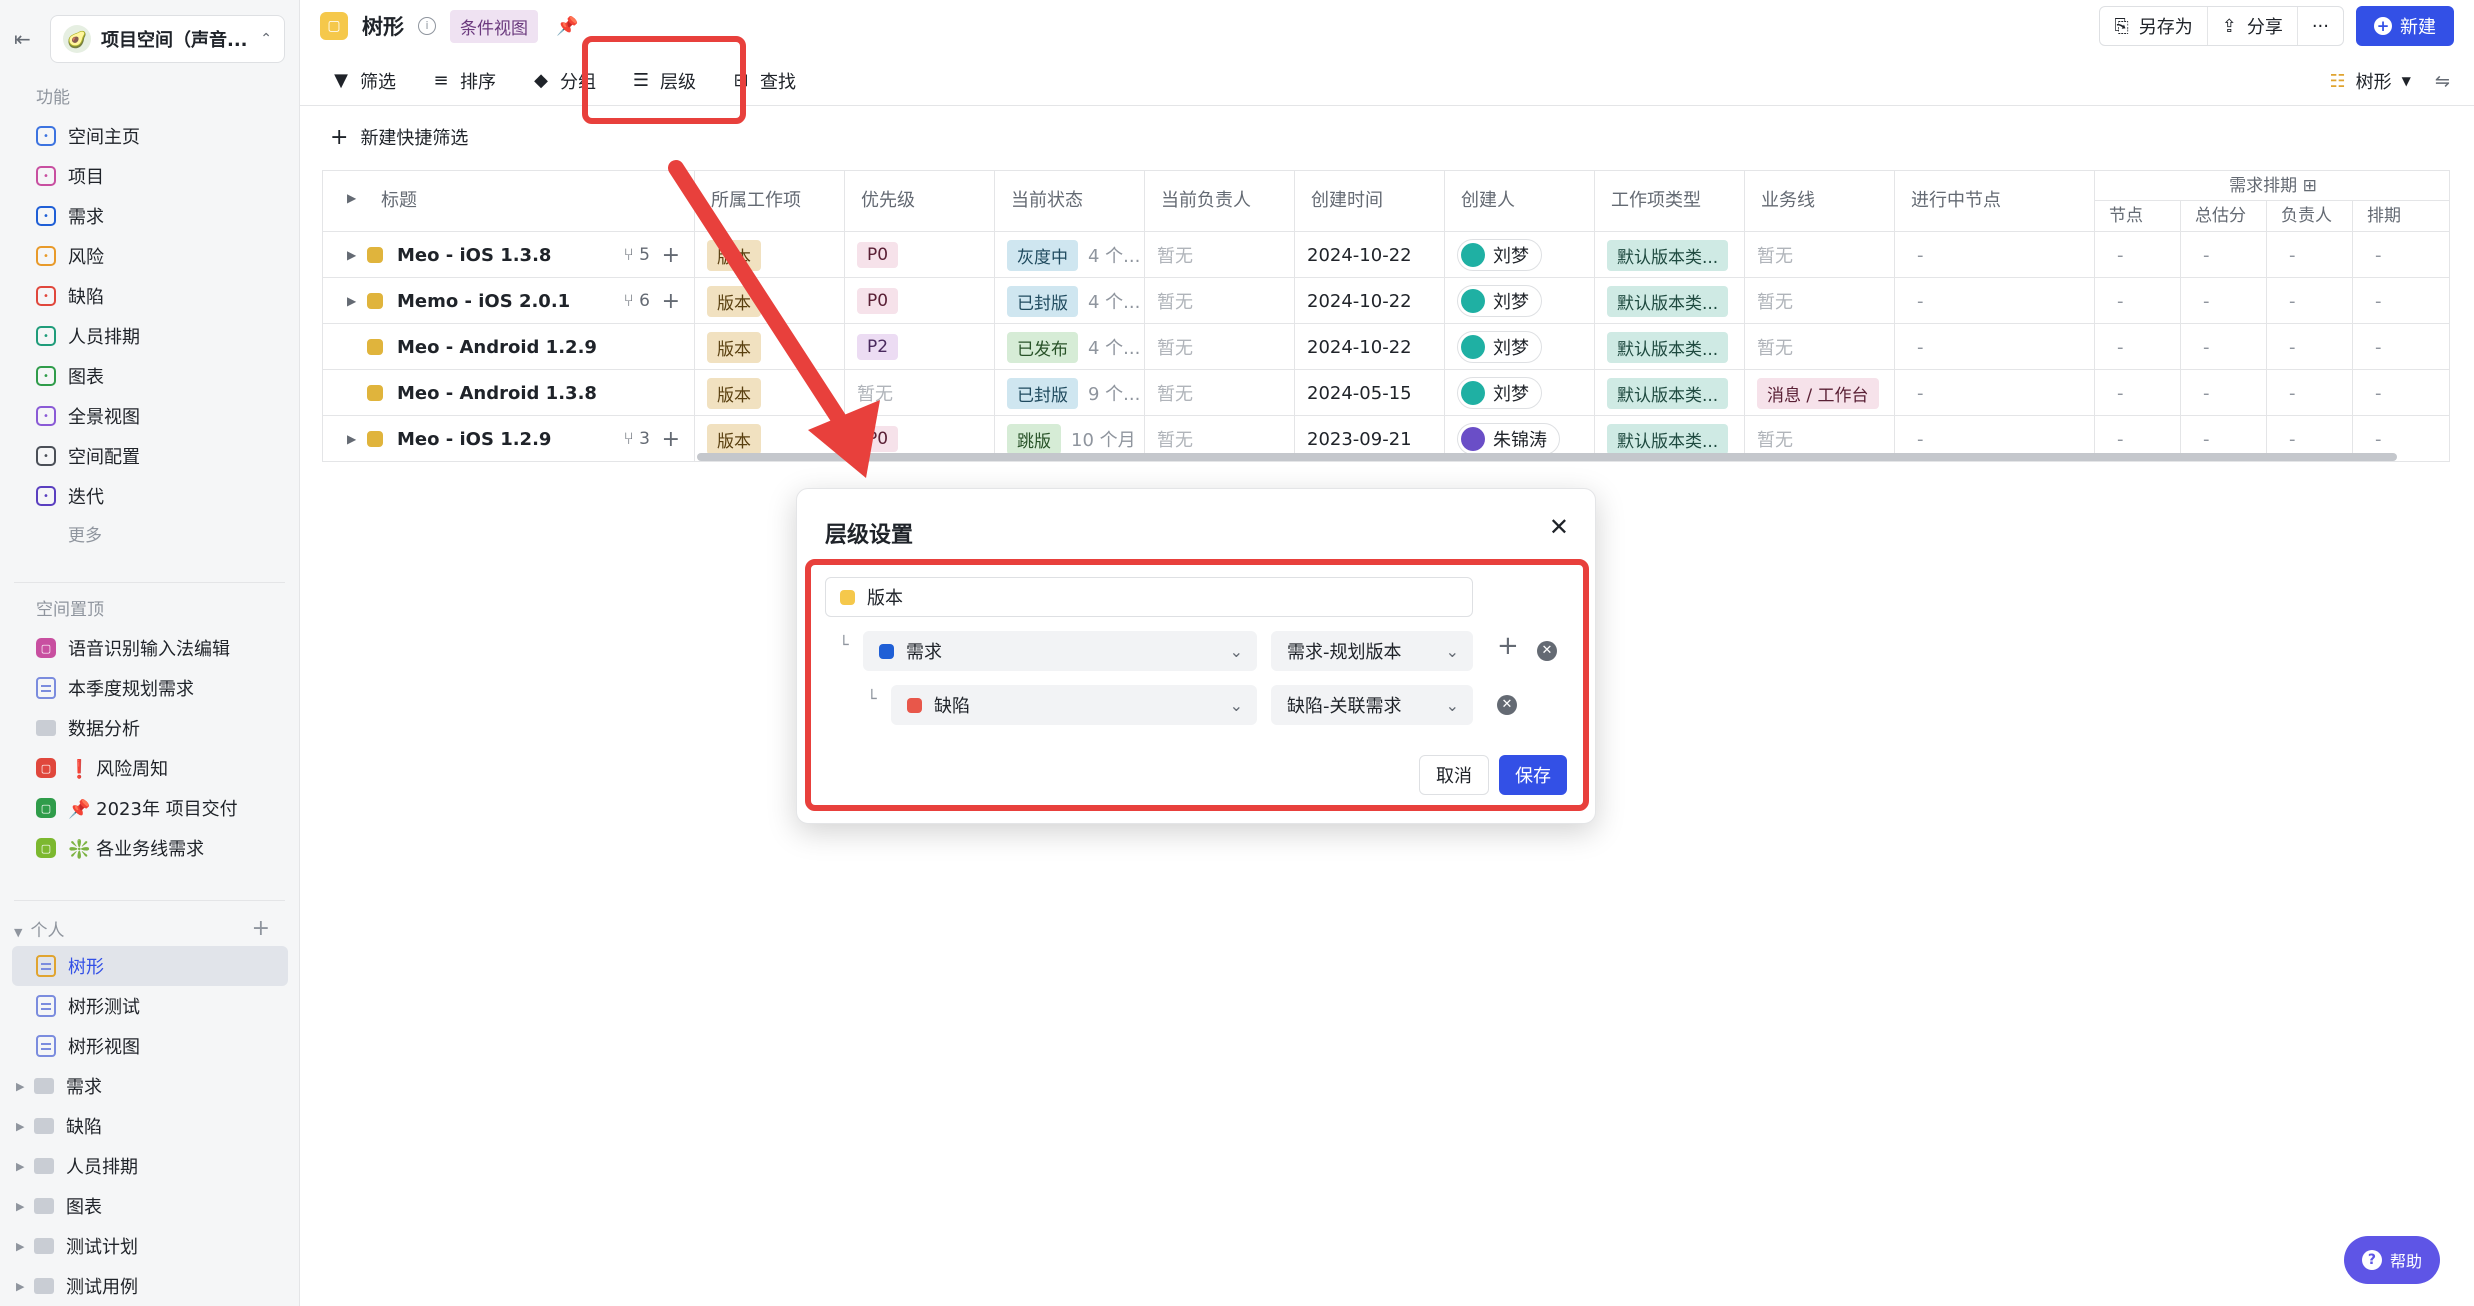  What do you see at coordinates (150, 1286) in the screenshot?
I see `folder-item: ▶ 测试用例` at bounding box center [150, 1286].